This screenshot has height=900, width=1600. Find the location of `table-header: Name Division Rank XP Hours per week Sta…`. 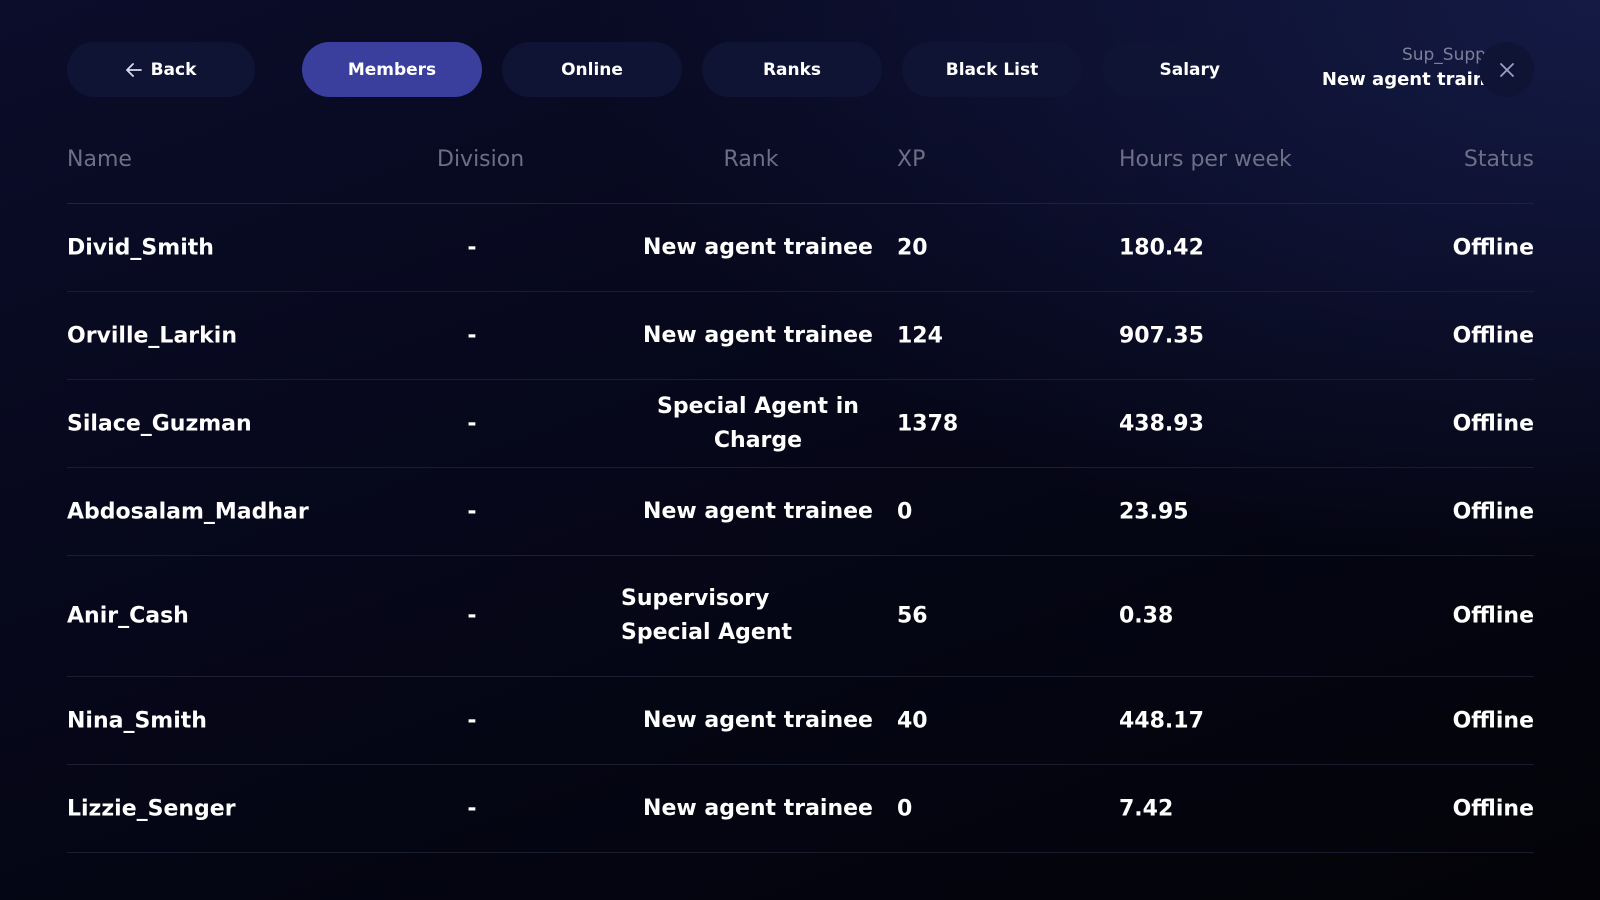

table-header: Name Division Rank XP Hours per week Sta… is located at coordinates (800, 169).